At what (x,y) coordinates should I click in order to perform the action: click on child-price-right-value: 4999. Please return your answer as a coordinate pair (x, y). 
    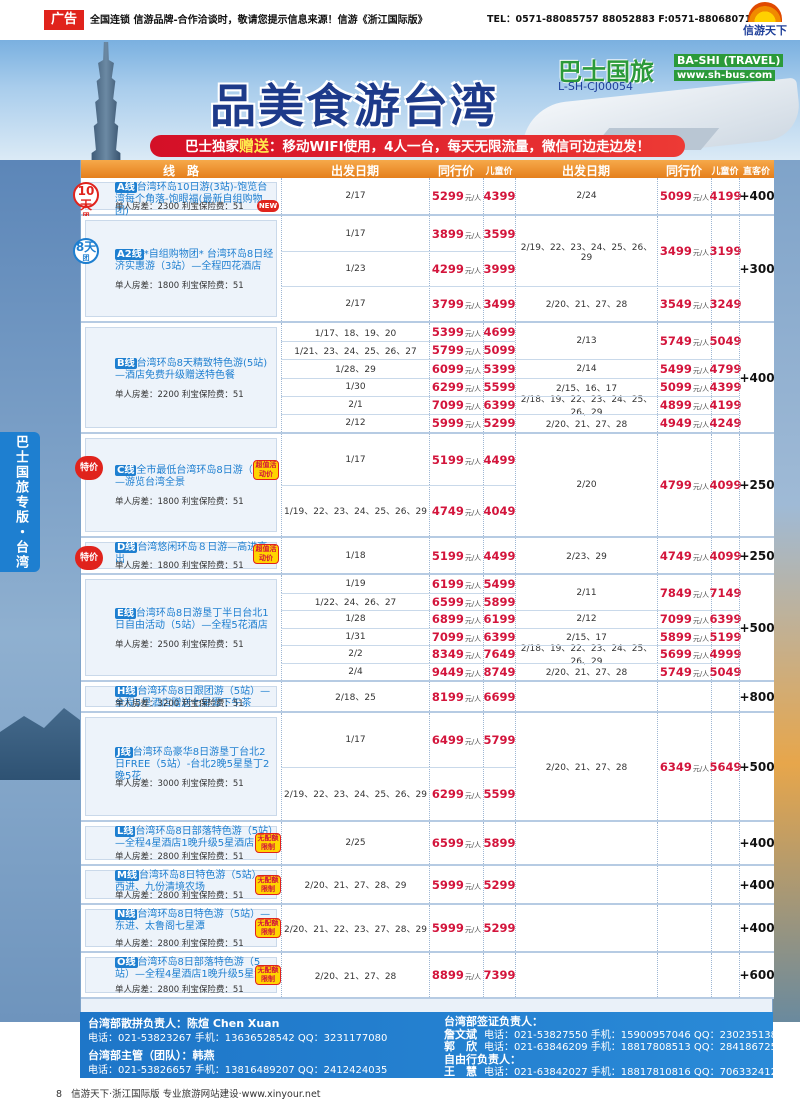
    Looking at the image, I should click on (725, 654).